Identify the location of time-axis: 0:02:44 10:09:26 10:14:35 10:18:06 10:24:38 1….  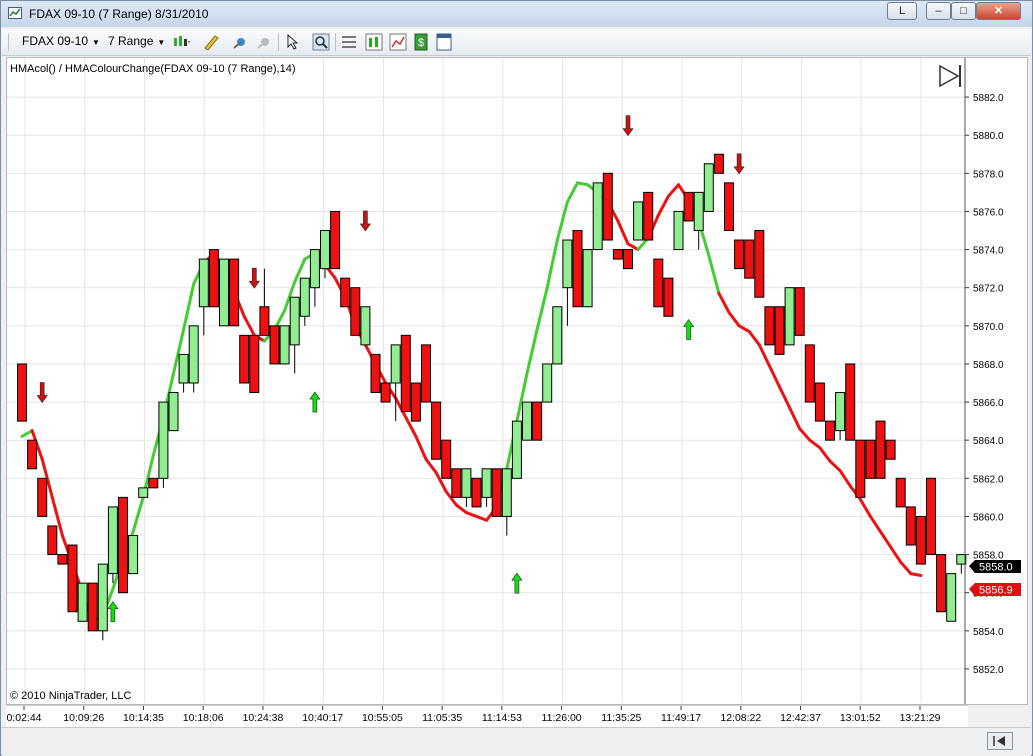
(487, 716).